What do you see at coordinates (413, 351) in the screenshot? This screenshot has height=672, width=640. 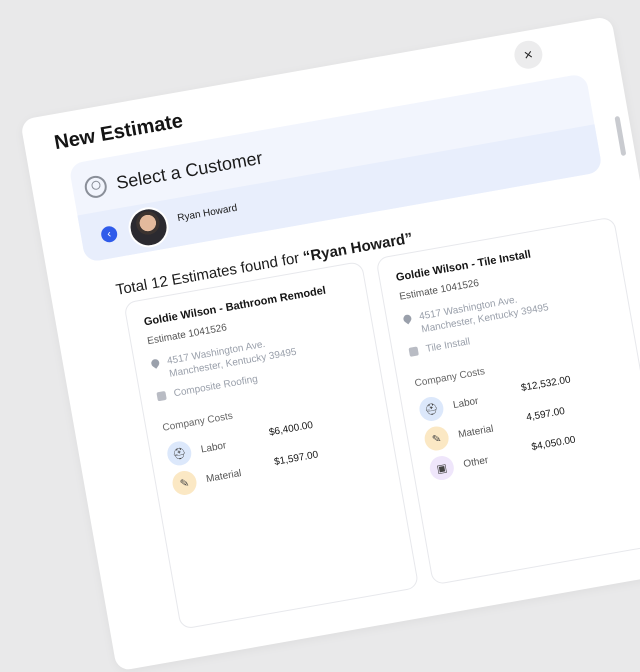 I see `tile-icon` at bounding box center [413, 351].